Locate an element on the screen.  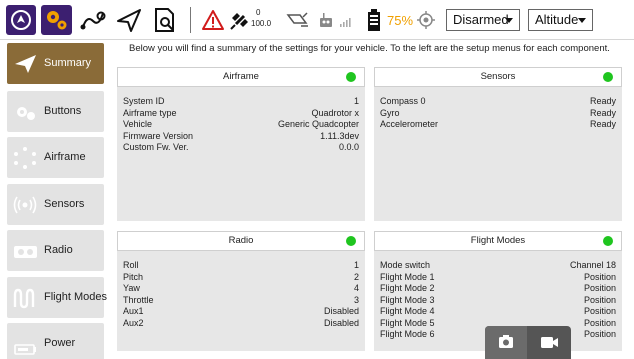
list-item: Throttle 3 is located at coordinates (241, 299).